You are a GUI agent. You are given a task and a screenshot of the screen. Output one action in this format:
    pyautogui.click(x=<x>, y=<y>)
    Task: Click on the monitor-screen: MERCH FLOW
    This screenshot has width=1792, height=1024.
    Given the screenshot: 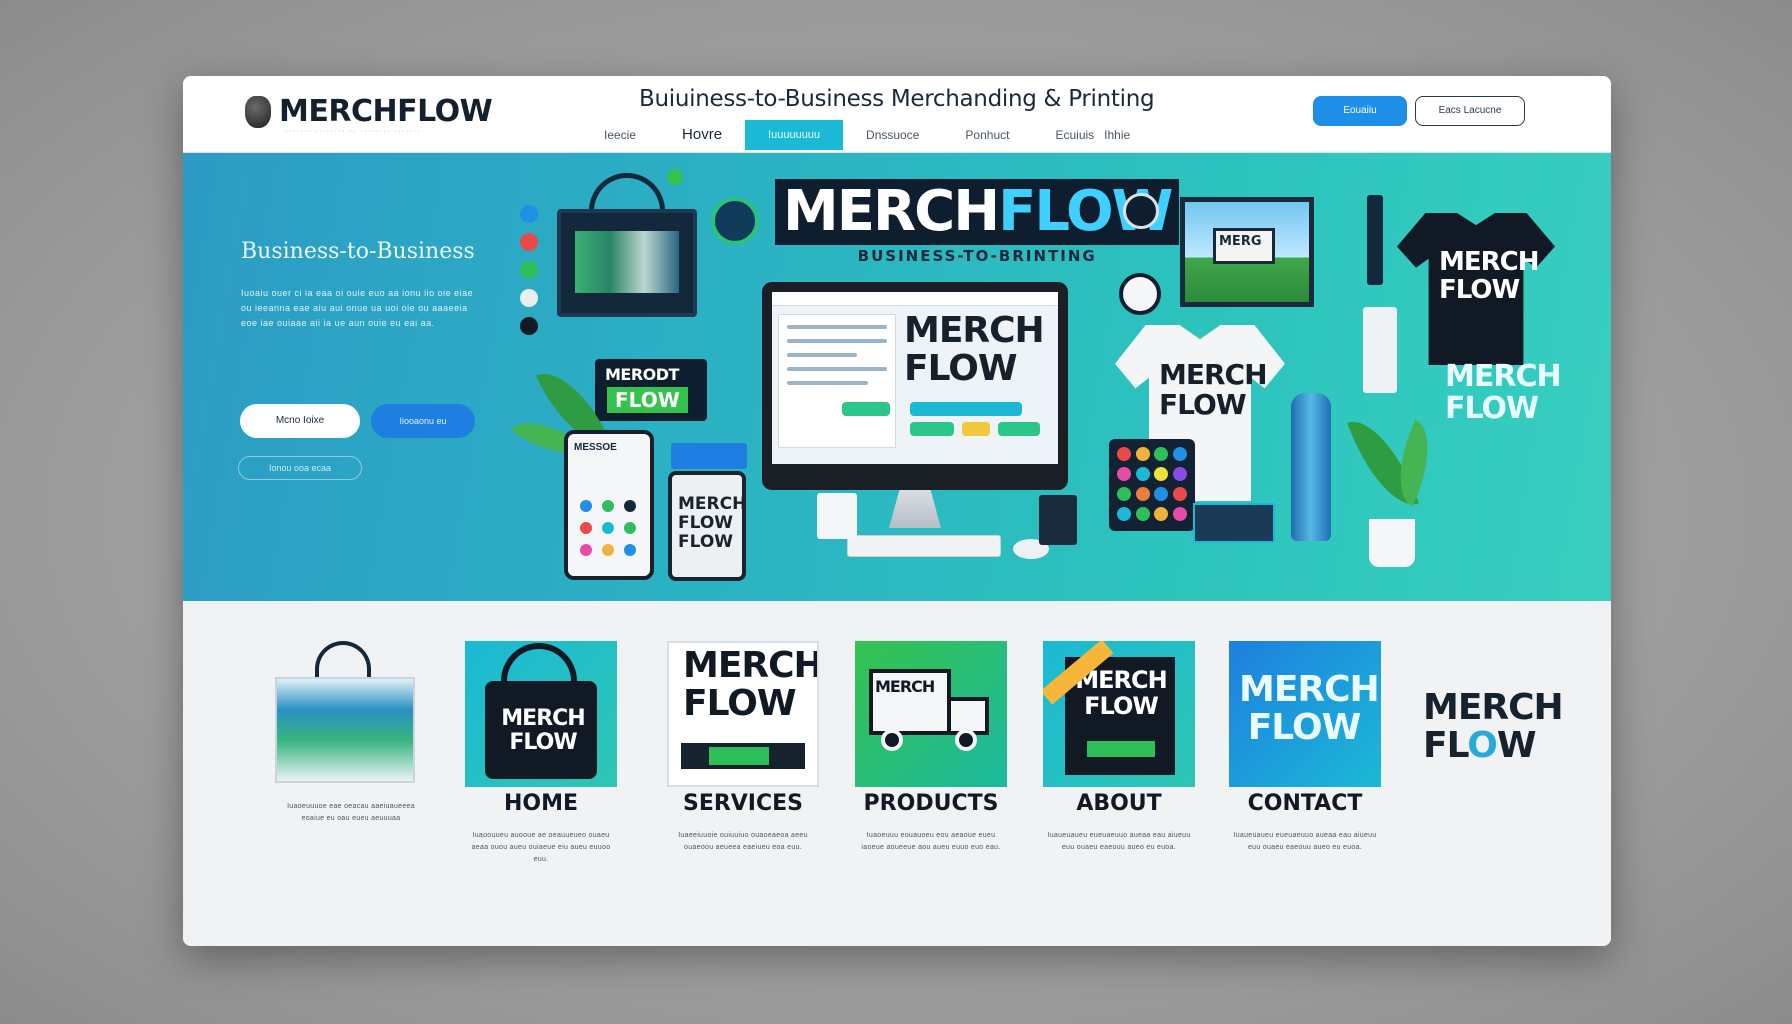 What is the action you would take?
    pyautogui.click(x=915, y=378)
    